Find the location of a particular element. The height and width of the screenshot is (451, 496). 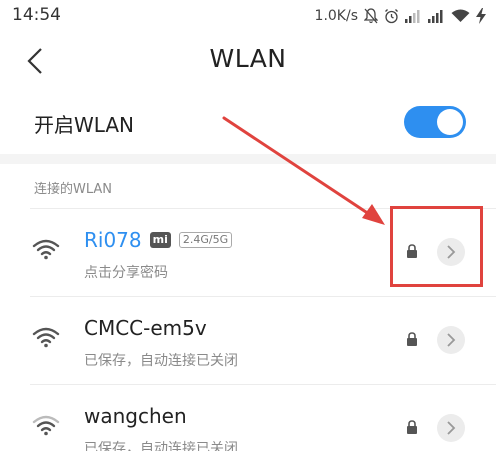

status-bar: 14:54 1.0K/s is located at coordinates (248, 16).